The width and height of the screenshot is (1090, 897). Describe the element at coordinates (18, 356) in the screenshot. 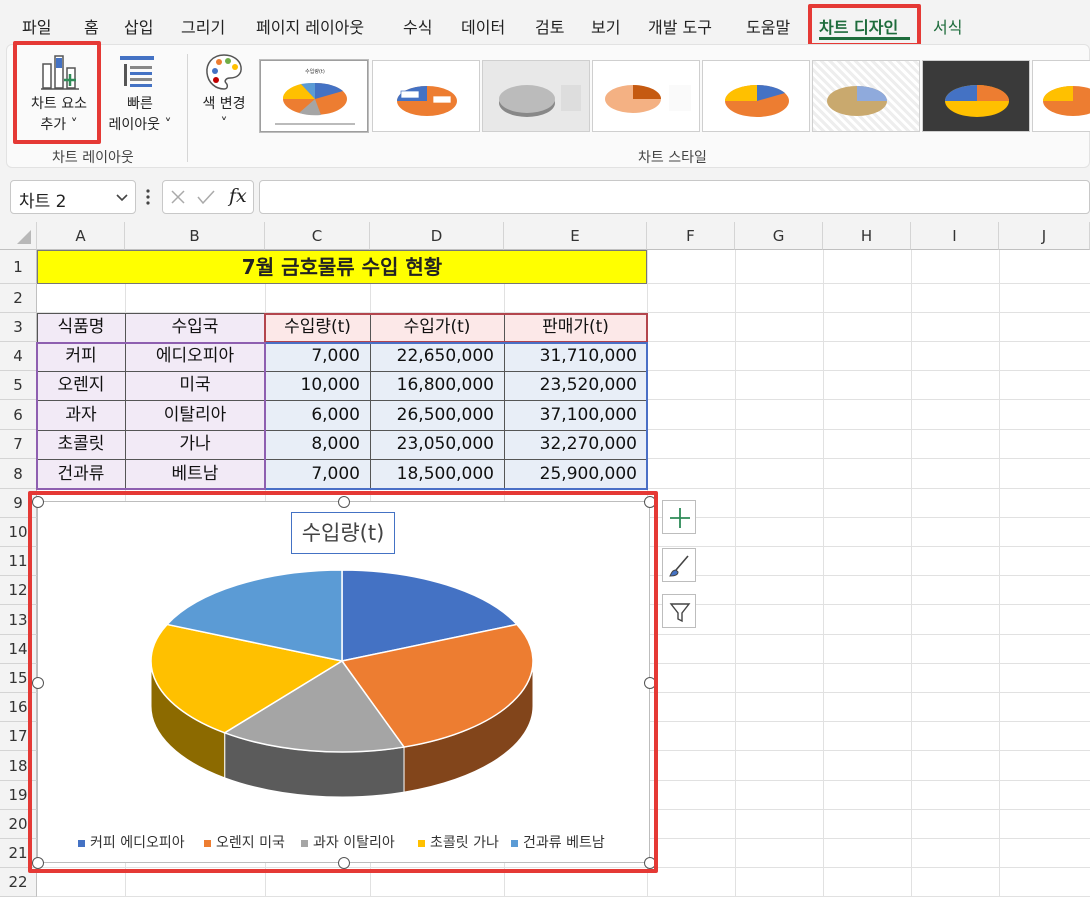

I see `row-header-4: 4` at that location.